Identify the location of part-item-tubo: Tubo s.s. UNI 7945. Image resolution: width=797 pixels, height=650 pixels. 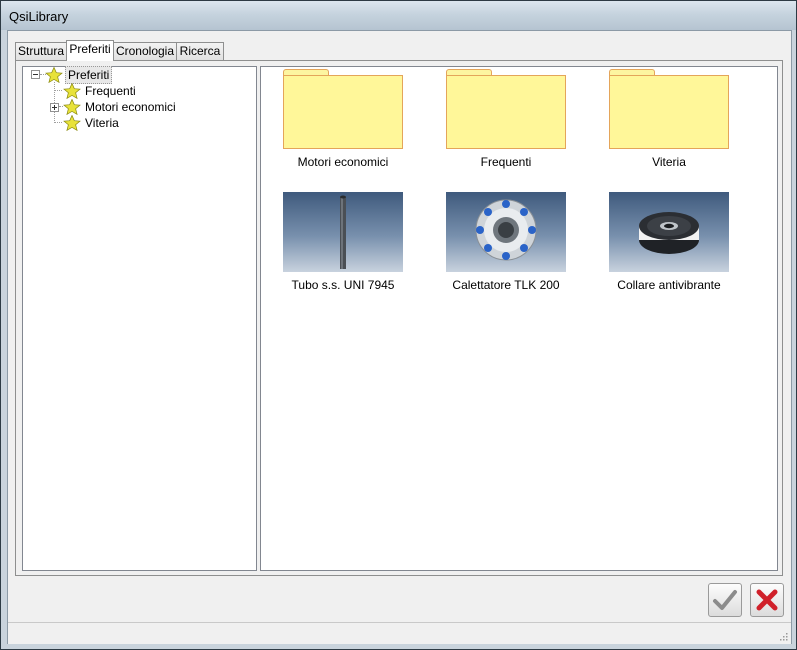
(343, 248).